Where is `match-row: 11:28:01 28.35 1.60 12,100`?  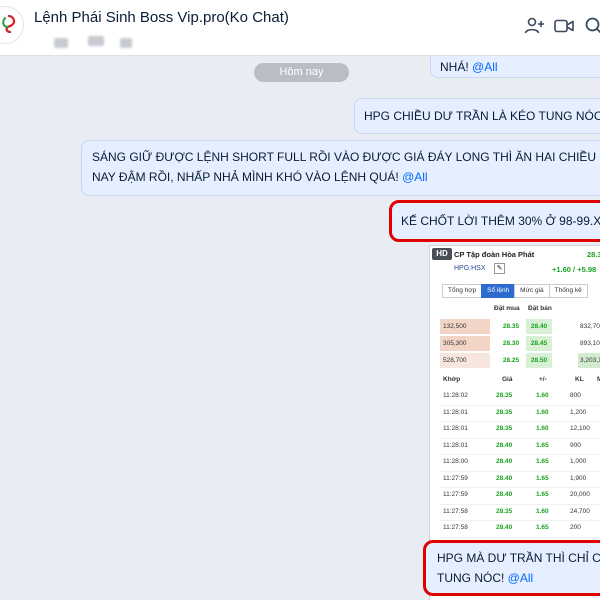
match-row: 11:28:01 28.35 1.60 12,100 is located at coordinates (520, 430).